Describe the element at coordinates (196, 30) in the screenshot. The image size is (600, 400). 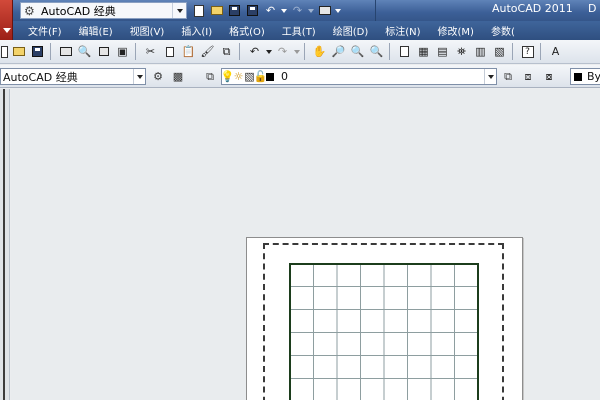
I see `menu-insert: 插入(I)` at that location.